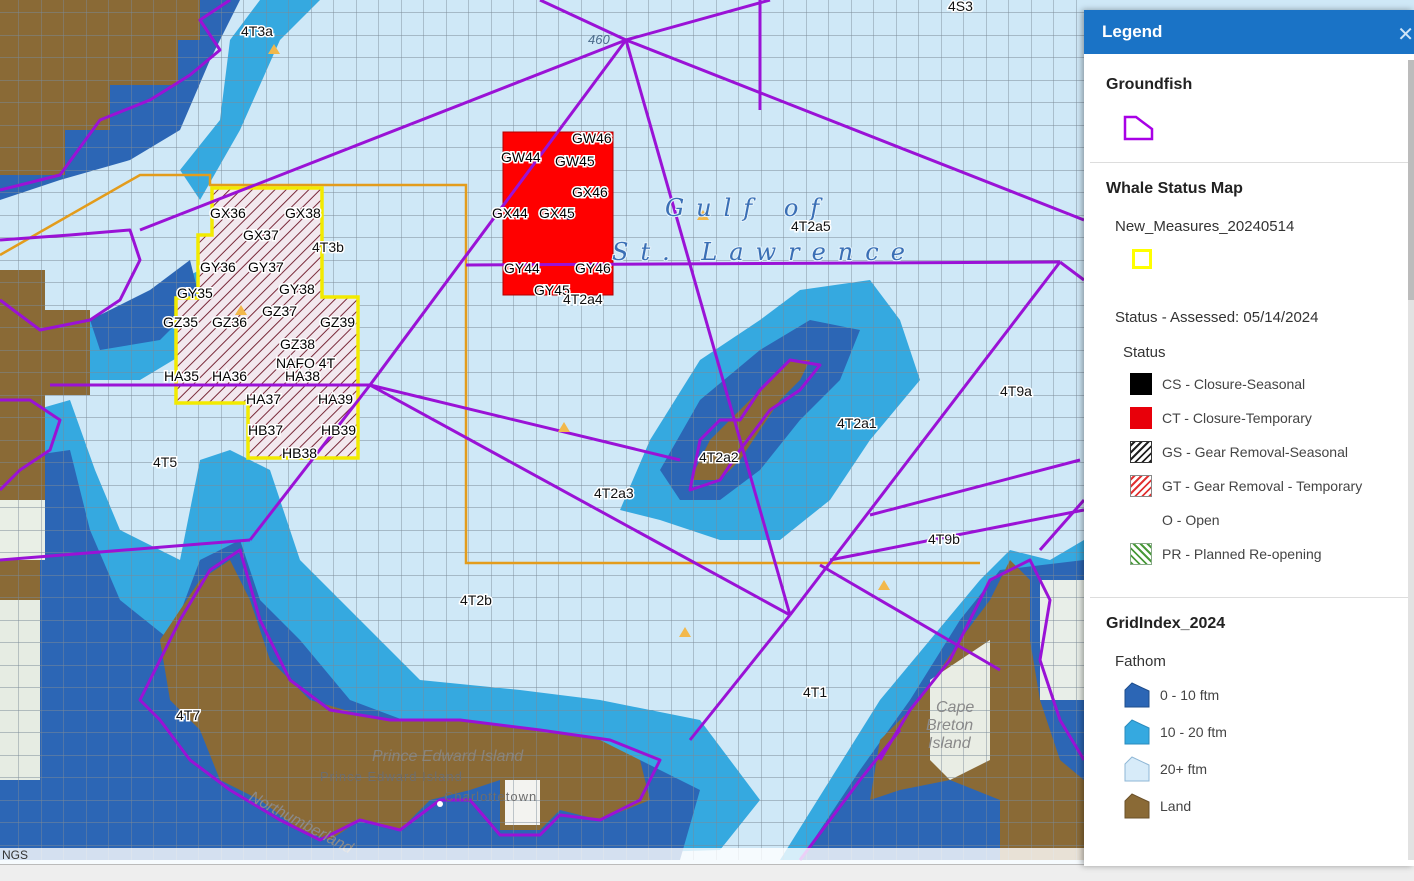 The height and width of the screenshot is (881, 1414). What do you see at coordinates (1269, 694) in the screenshot?
I see `fathom-item: 0 - 10 ftm` at bounding box center [1269, 694].